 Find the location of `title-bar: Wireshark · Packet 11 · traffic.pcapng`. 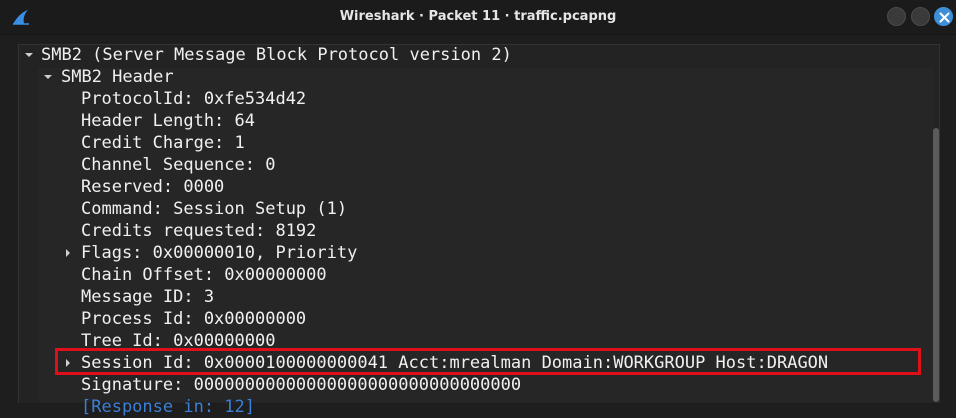

title-bar: Wireshark · Packet 11 · traffic.pcapng is located at coordinates (478, 17).